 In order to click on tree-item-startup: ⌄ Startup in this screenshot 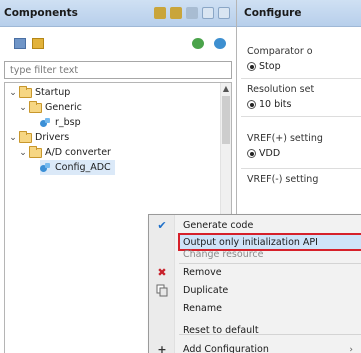, I will do `click(39, 92)`.